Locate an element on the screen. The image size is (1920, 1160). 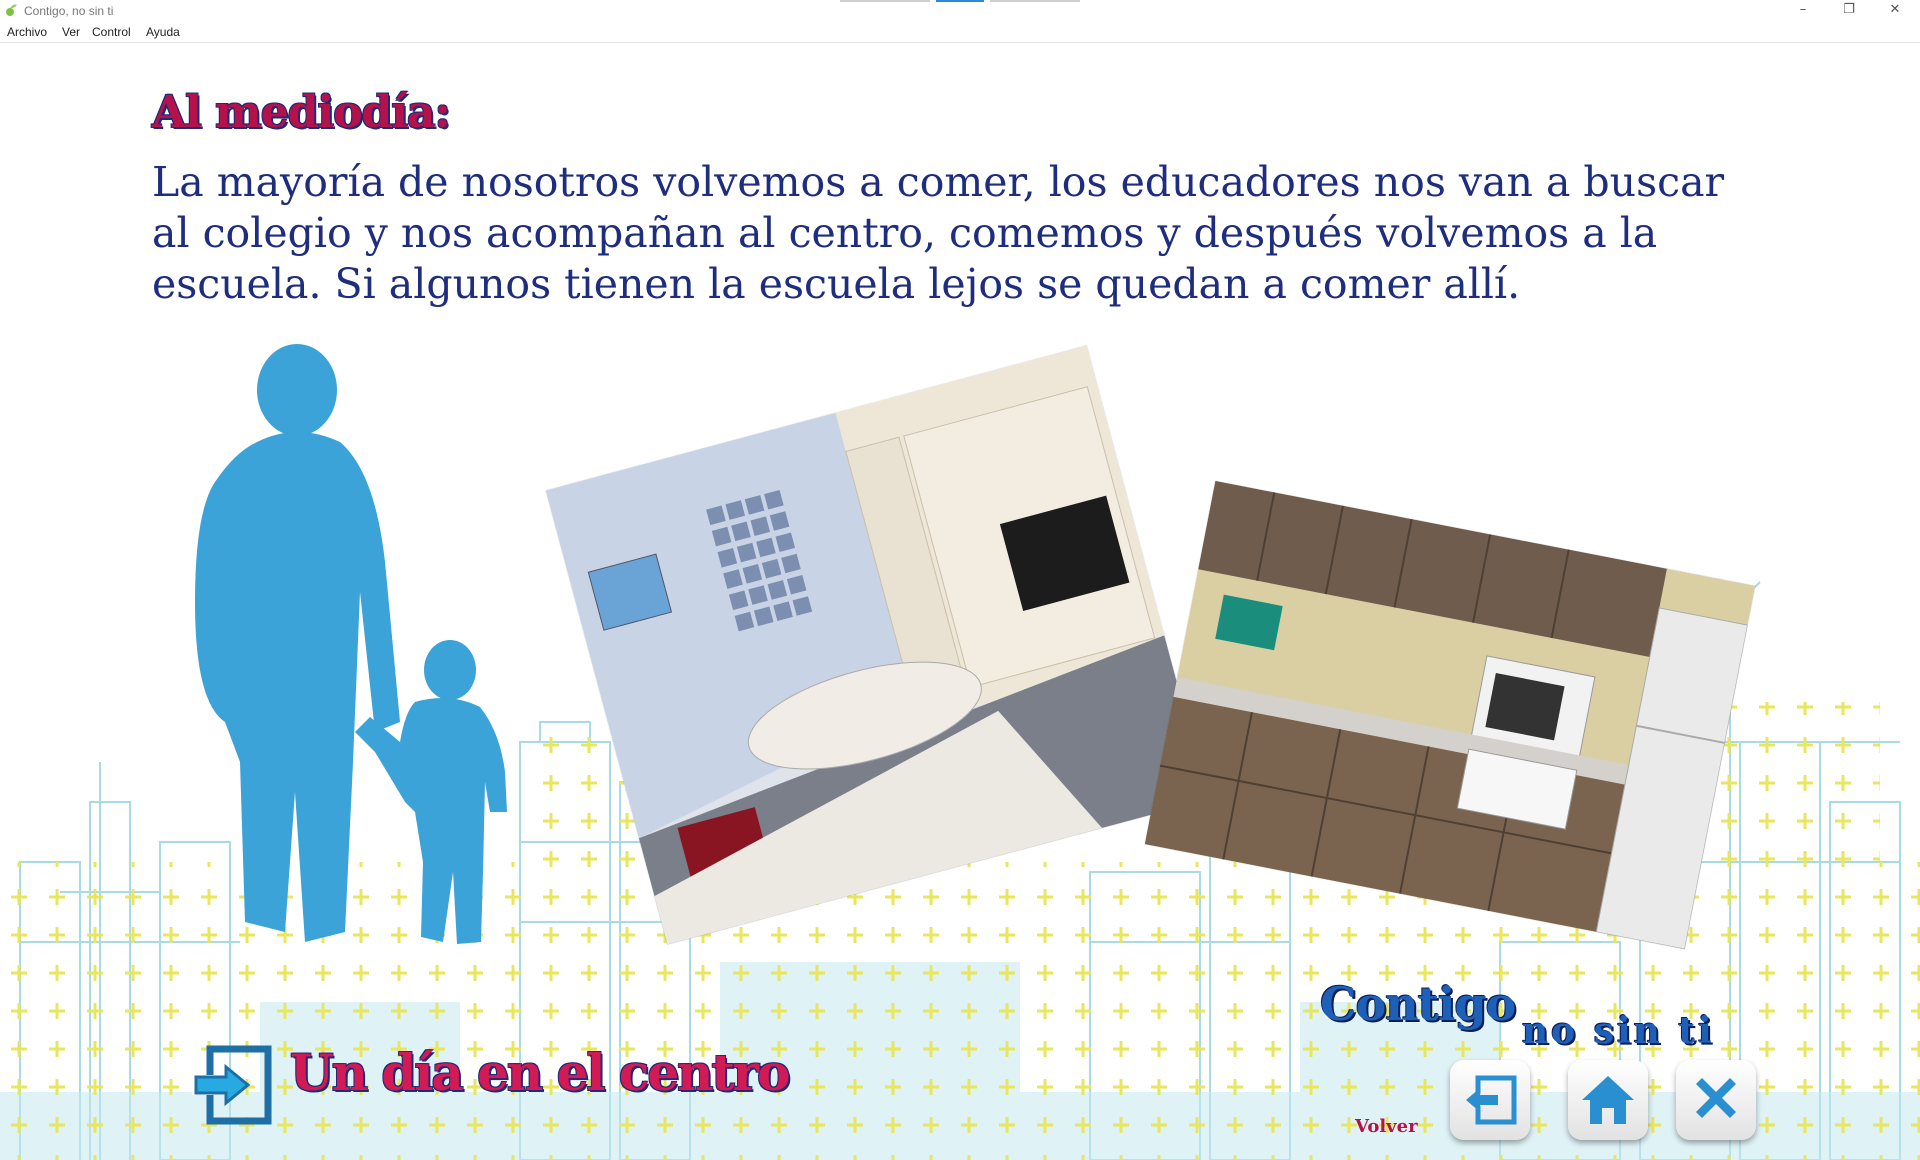
close-window-button: ✕ is located at coordinates (1895, 11).